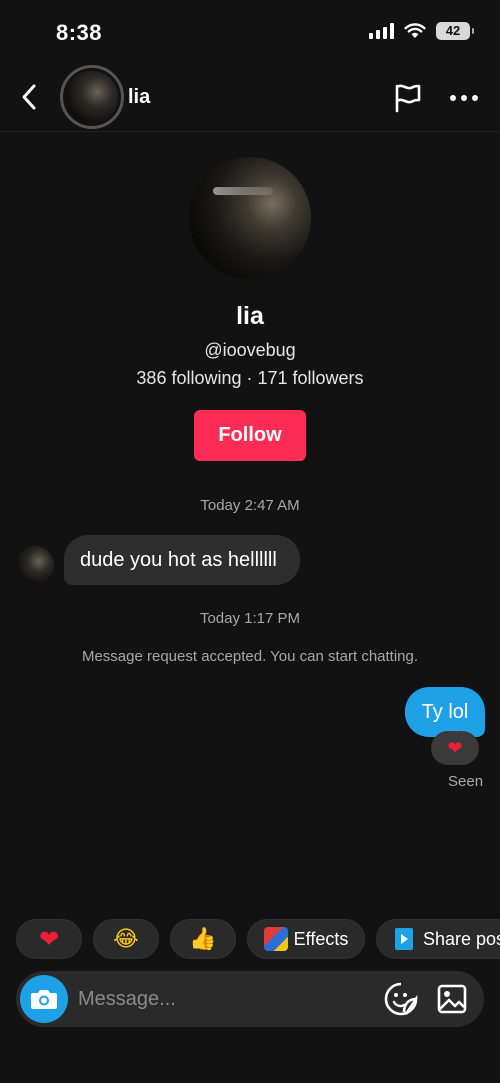  I want to click on sticker-icon, so click(401, 999).